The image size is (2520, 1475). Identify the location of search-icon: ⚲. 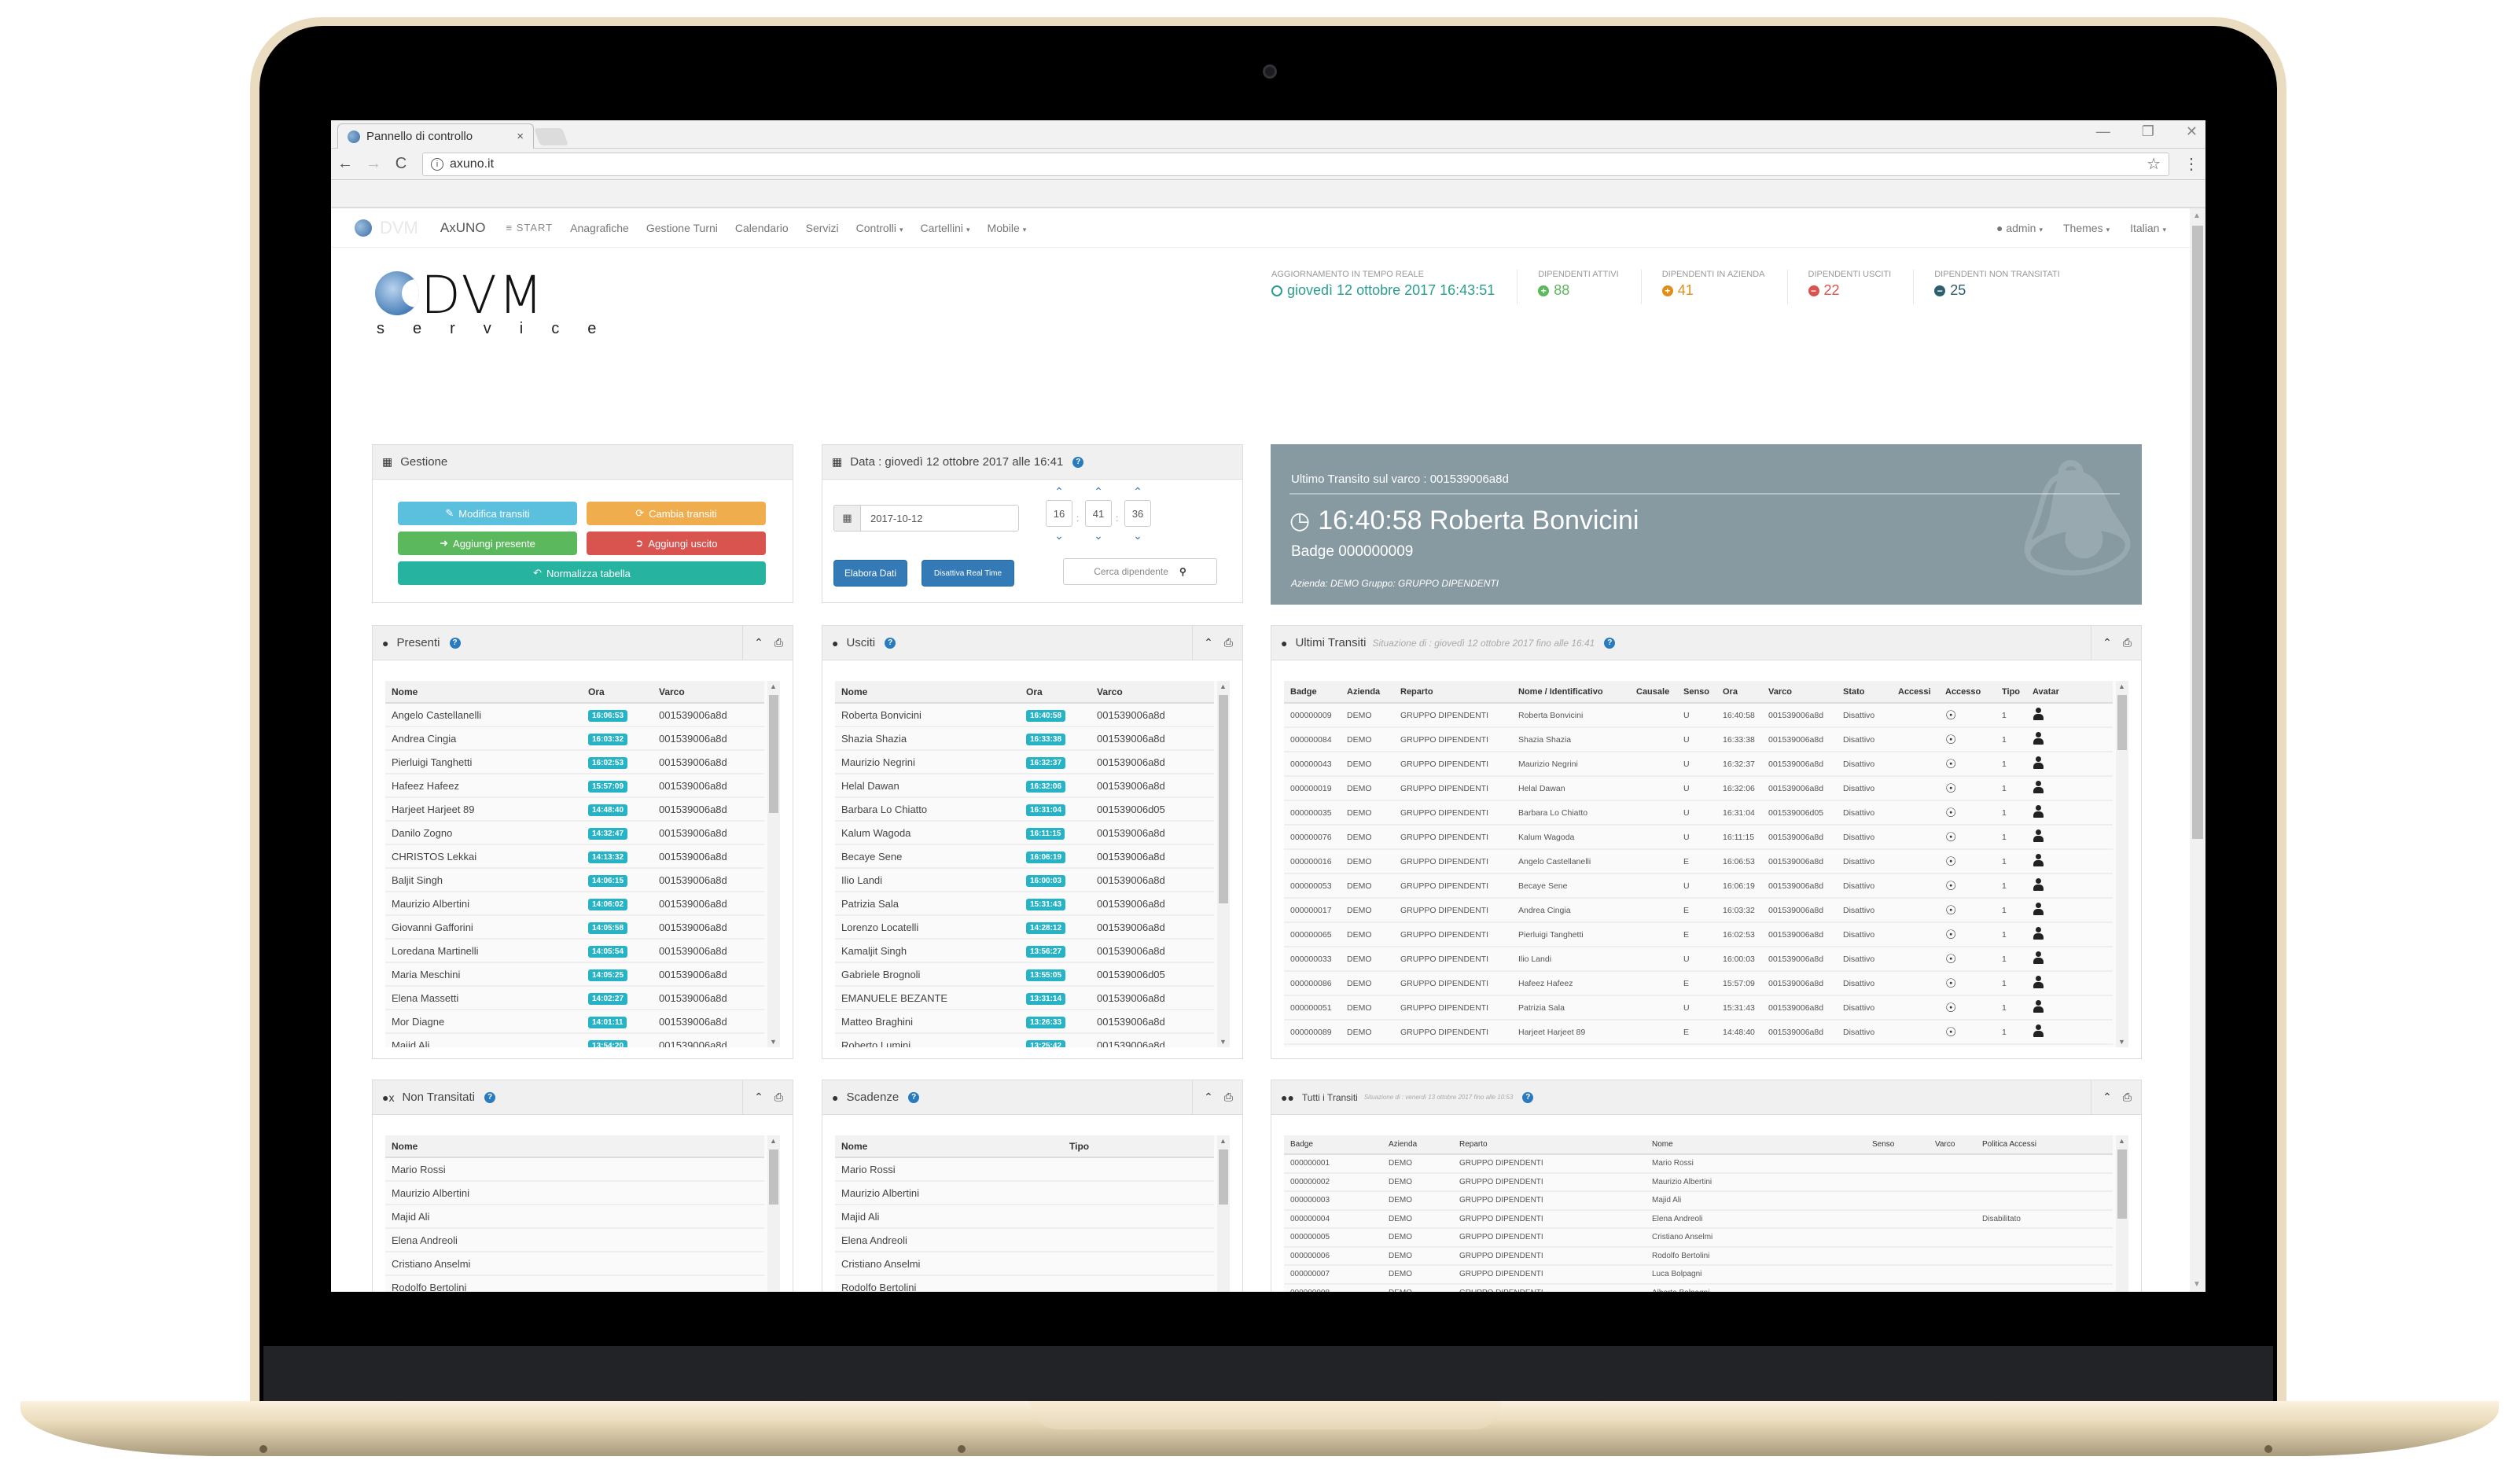
(1182, 571).